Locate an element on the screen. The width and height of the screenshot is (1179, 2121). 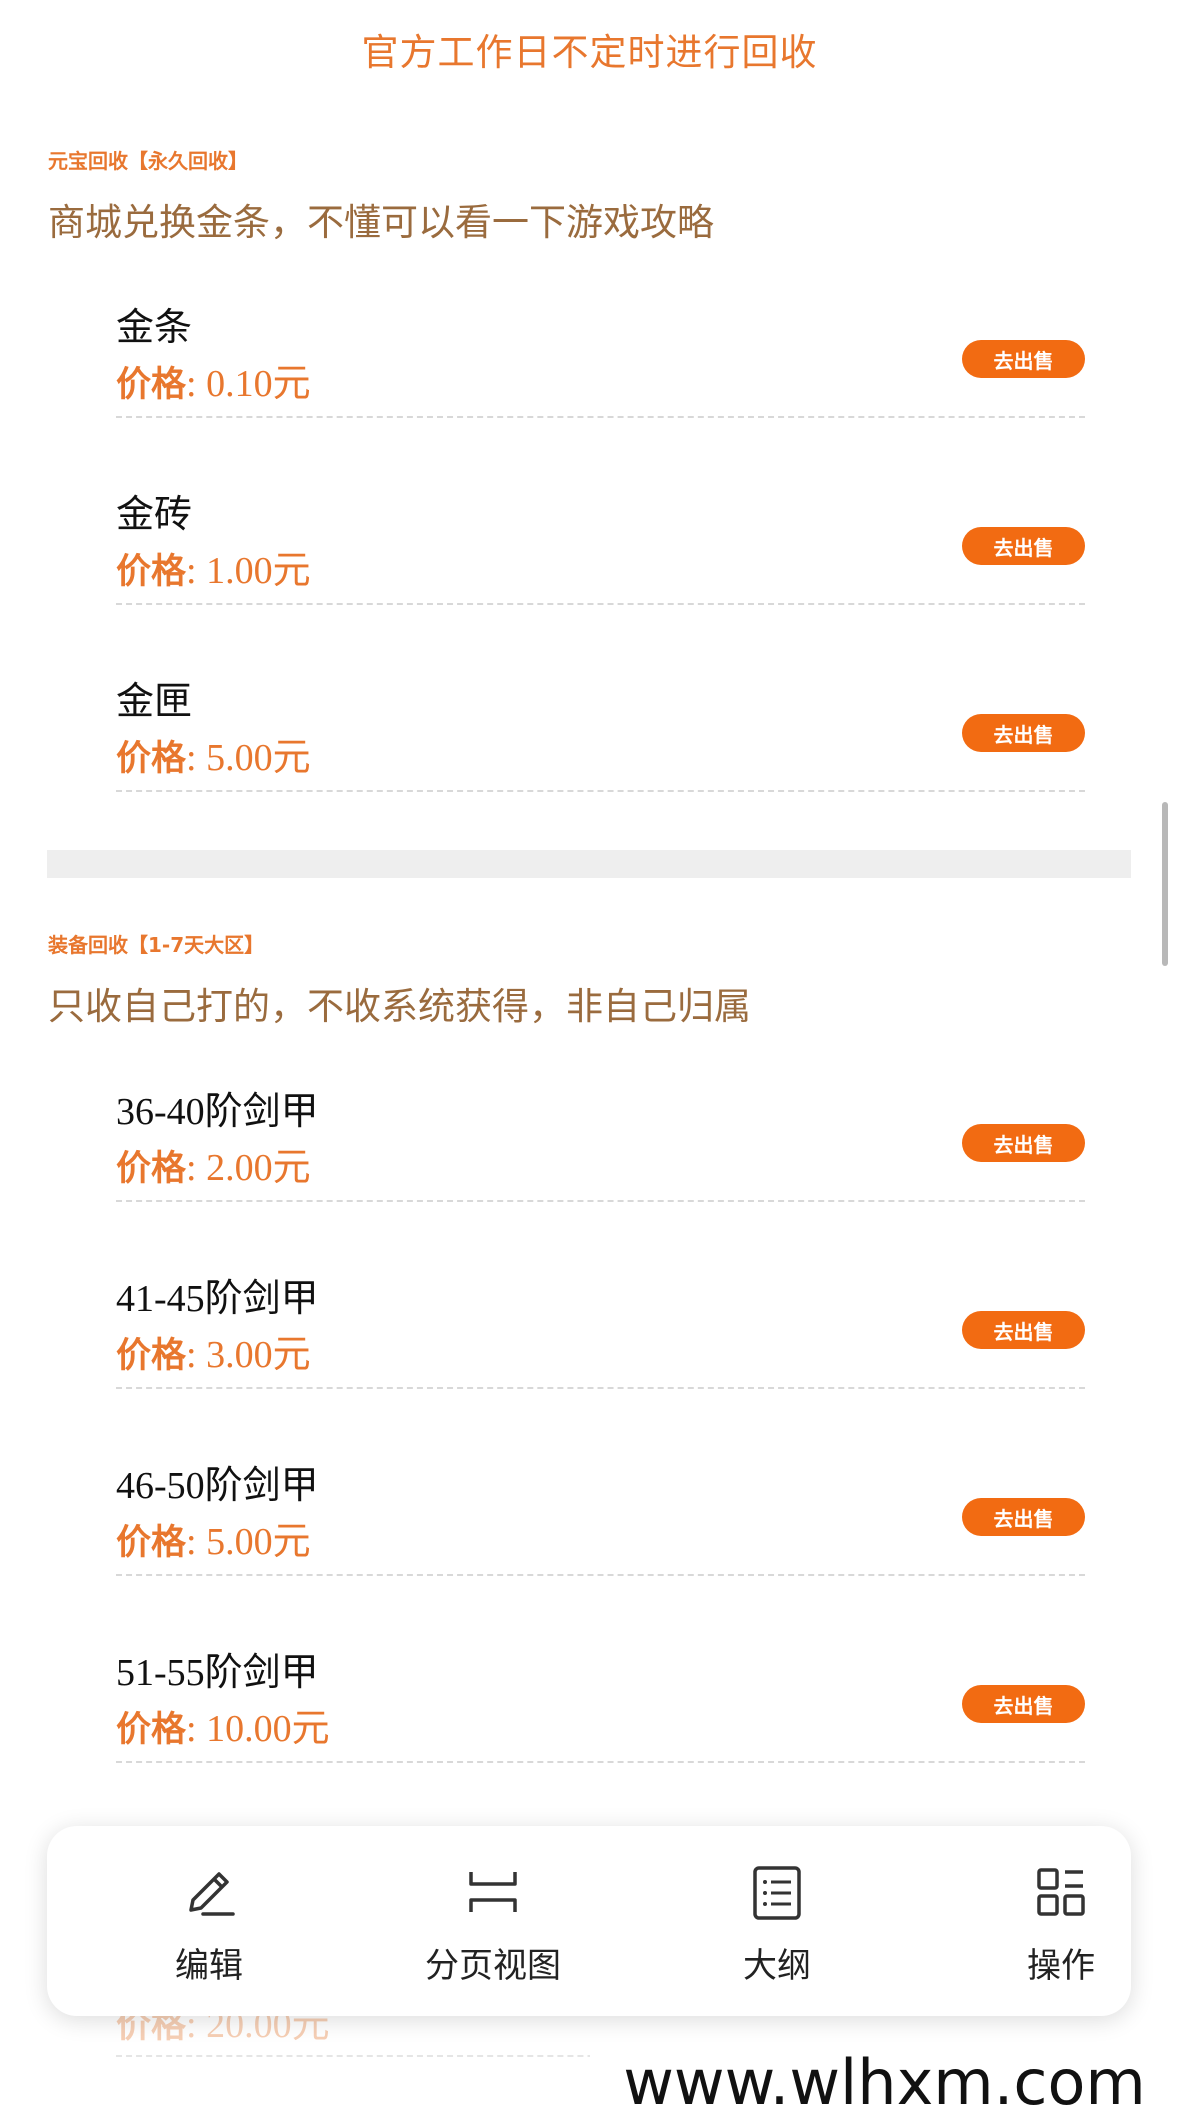
item-price: 价格: 10.00元 is located at coordinates (223, 1729).